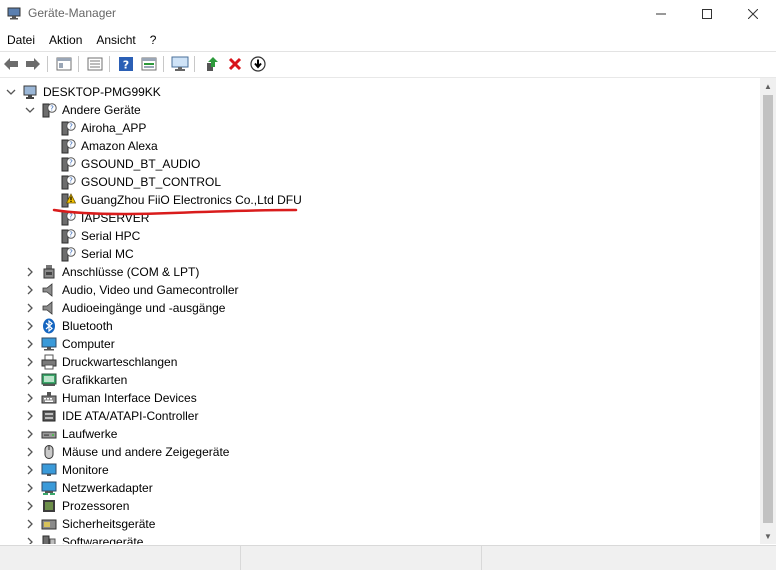 The height and width of the screenshot is (570, 776). Describe the element at coordinates (49, 452) in the screenshot. I see `mouse-icon` at that location.